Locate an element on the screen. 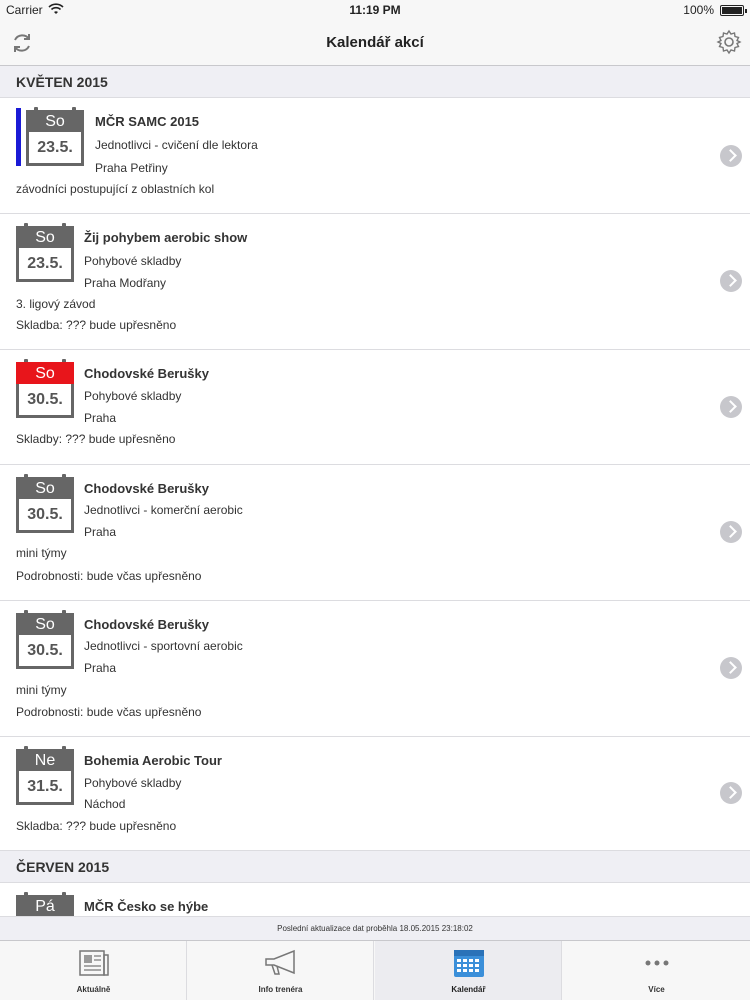  section-header-may: KVĚTEN 2015 is located at coordinates (375, 82).